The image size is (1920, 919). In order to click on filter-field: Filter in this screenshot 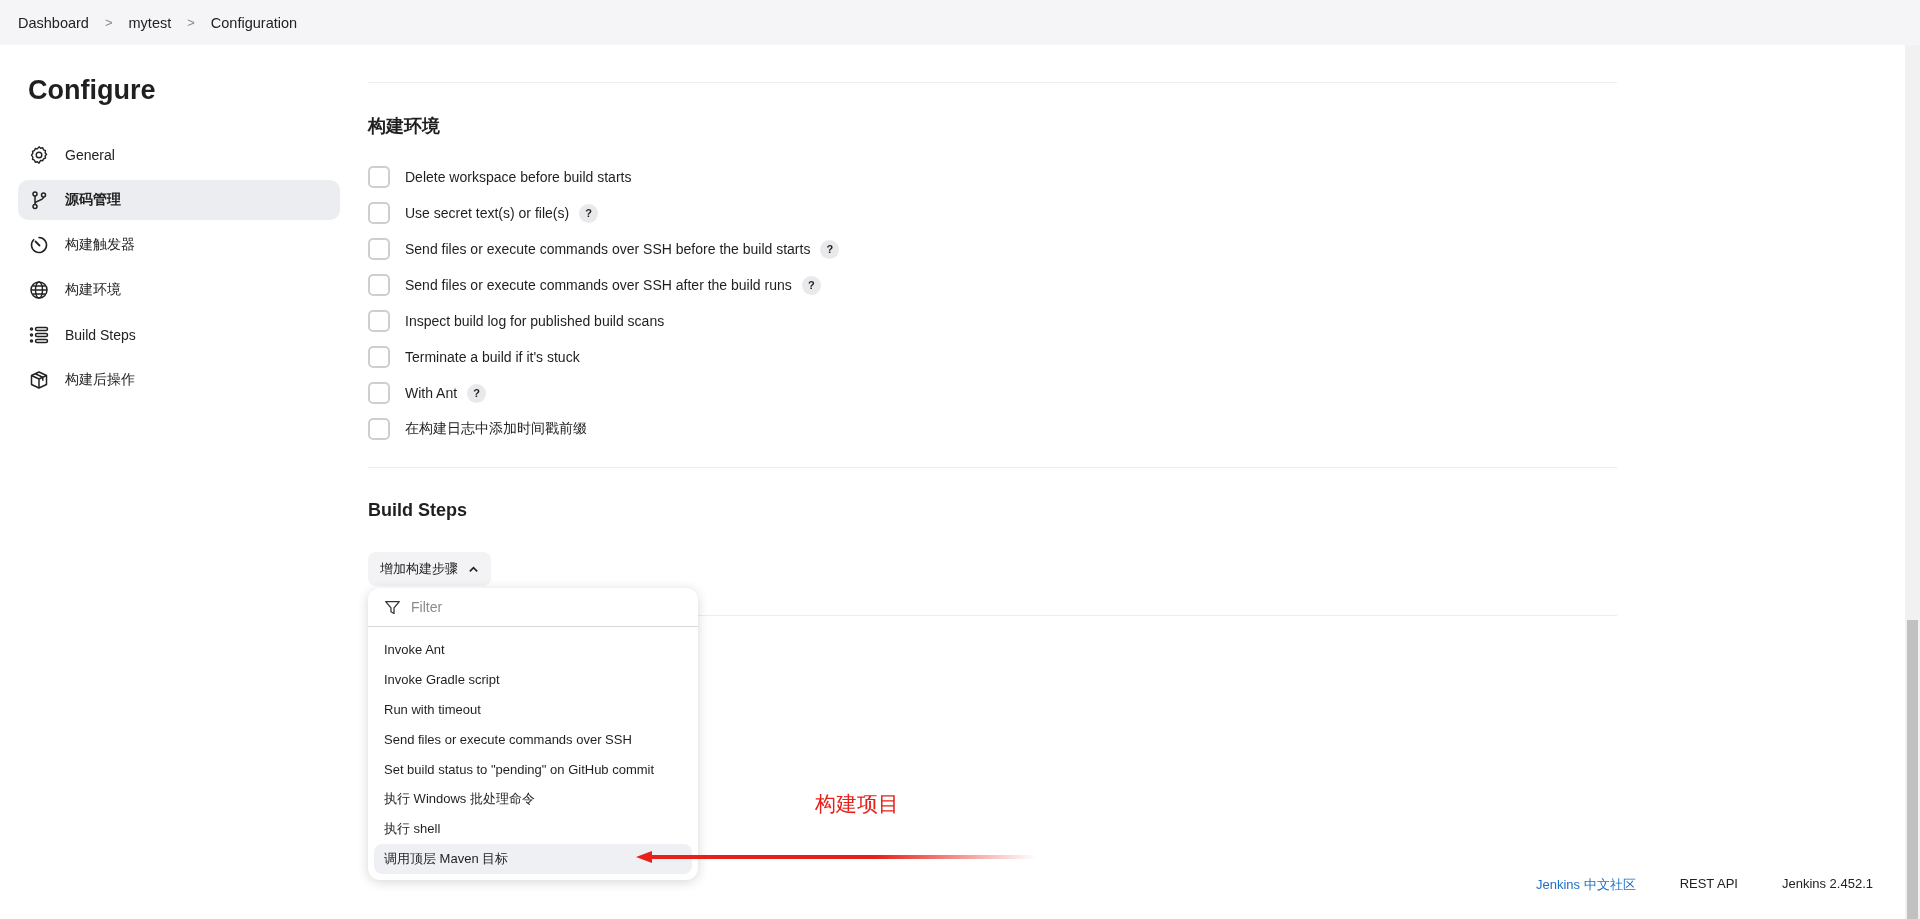, I will do `click(511, 607)`.